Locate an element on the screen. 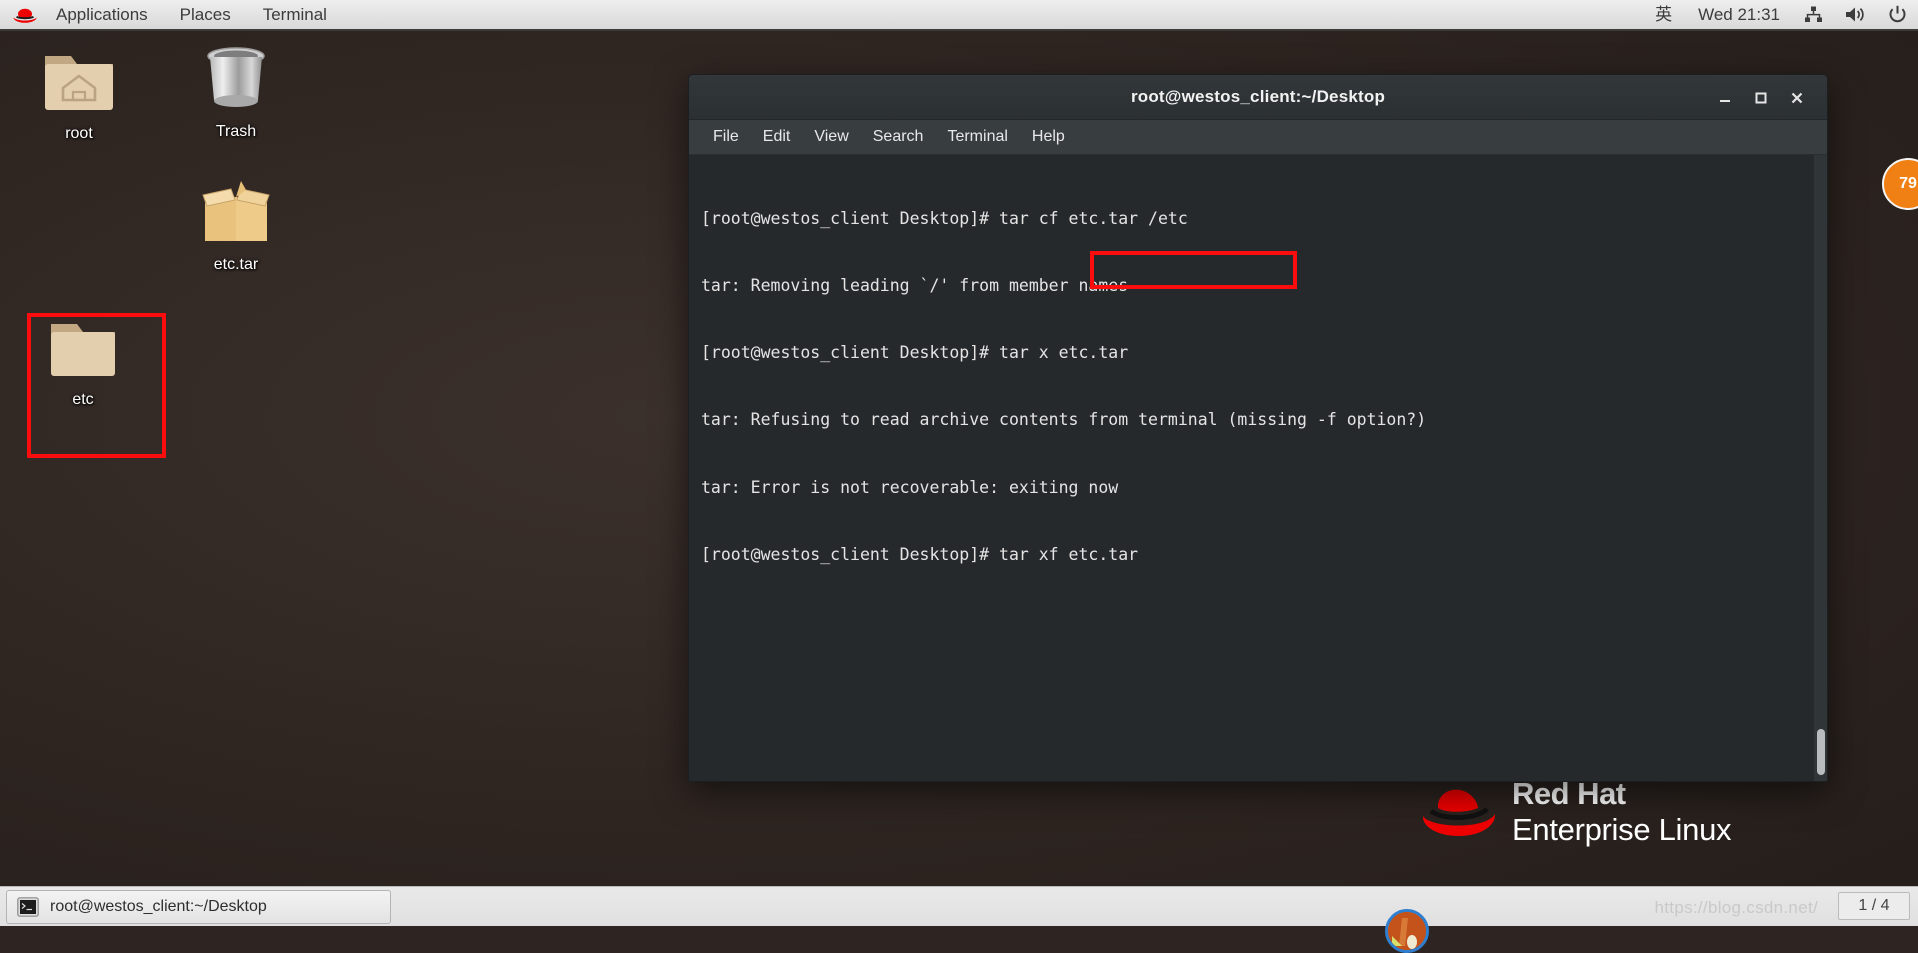 The image size is (1918, 953). redhat-branding: Red Hat Enterprise Linux is located at coordinates (1575, 811).